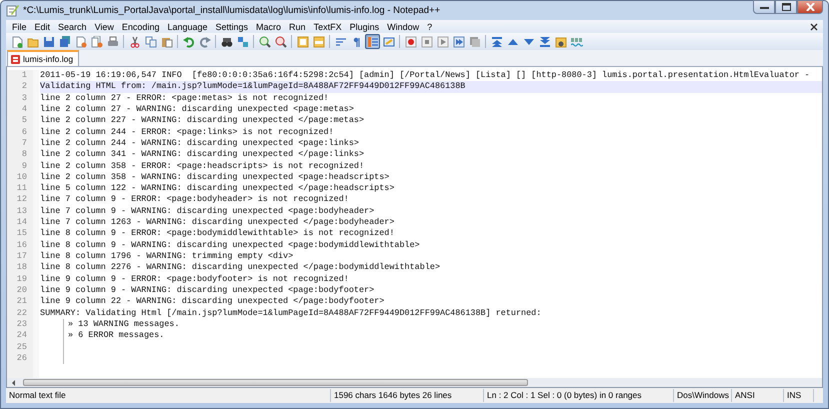 This screenshot has width=829, height=409. I want to click on play-icon, so click(442, 41).